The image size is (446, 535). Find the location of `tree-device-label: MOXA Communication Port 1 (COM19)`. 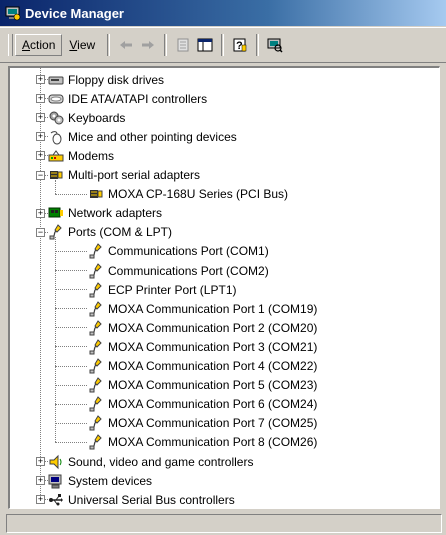

tree-device-label: MOXA Communication Port 1 (COM19) is located at coordinates (213, 308).